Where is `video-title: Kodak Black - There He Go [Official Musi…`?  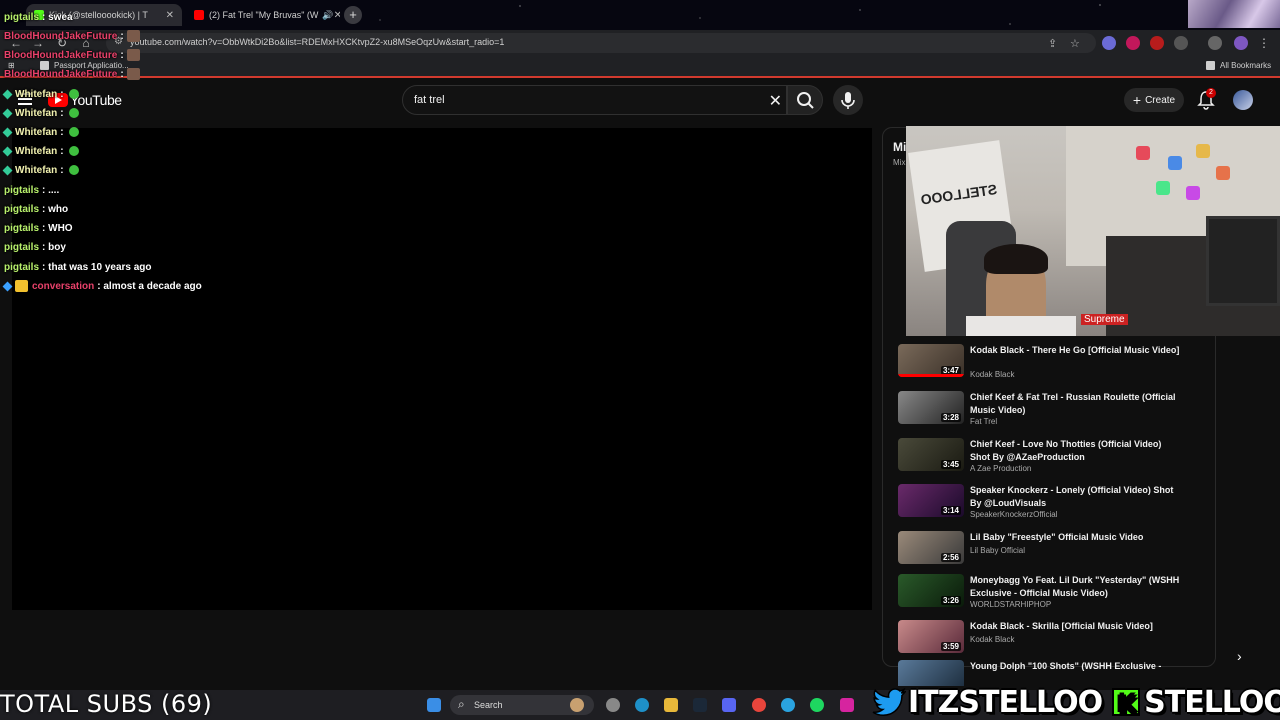
video-title: Kodak Black - There He Go [Official Musi… is located at coordinates (1075, 350).